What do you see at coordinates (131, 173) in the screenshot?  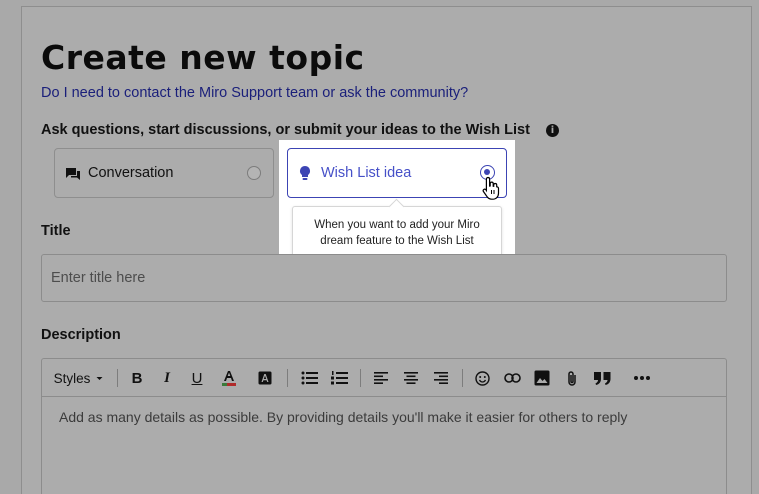 I see `conversation-label: Conversation` at bounding box center [131, 173].